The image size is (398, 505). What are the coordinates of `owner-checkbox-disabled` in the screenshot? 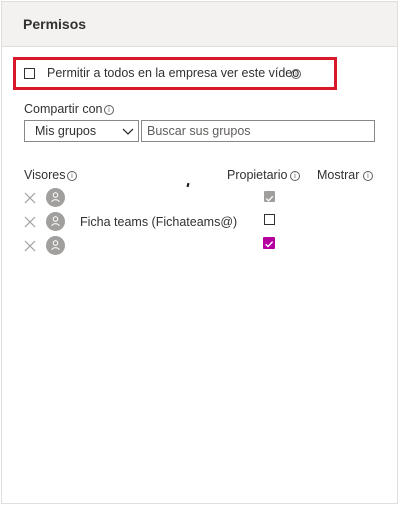 It's located at (269, 196).